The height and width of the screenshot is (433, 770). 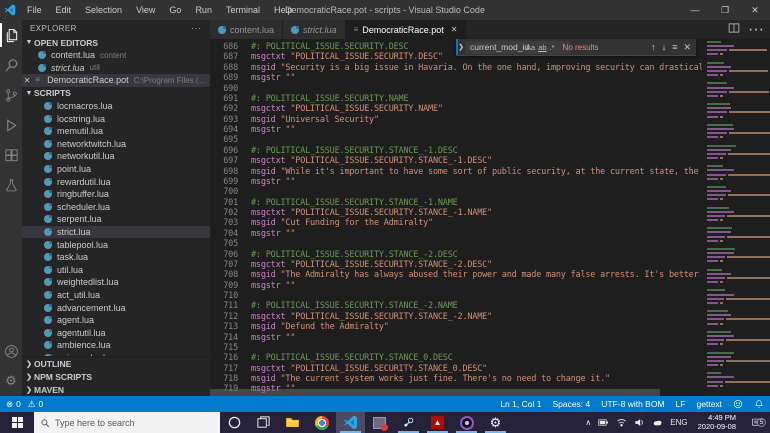 What do you see at coordinates (234, 422) in the screenshot?
I see `cortana-icon` at bounding box center [234, 422].